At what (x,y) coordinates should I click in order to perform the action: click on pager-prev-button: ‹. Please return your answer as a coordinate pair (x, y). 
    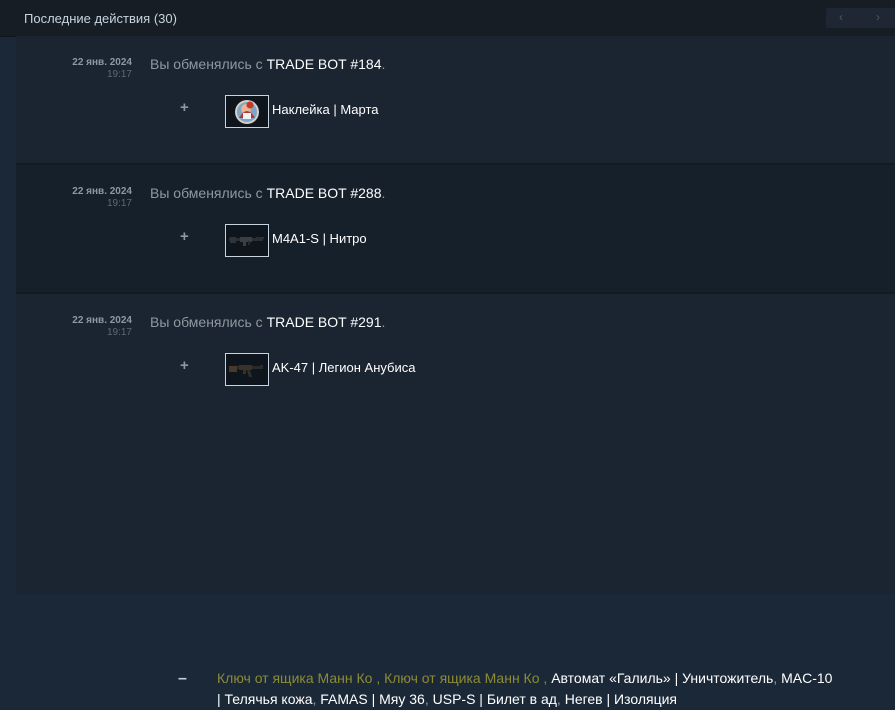
    Looking at the image, I should click on (841, 17).